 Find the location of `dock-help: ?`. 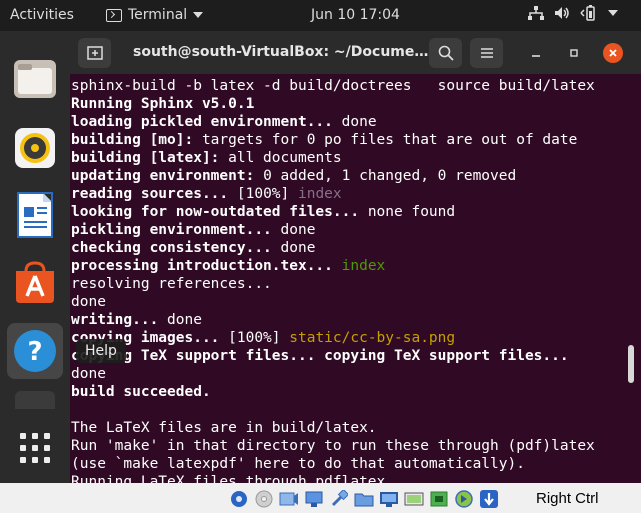

dock-help: ? is located at coordinates (35, 351).